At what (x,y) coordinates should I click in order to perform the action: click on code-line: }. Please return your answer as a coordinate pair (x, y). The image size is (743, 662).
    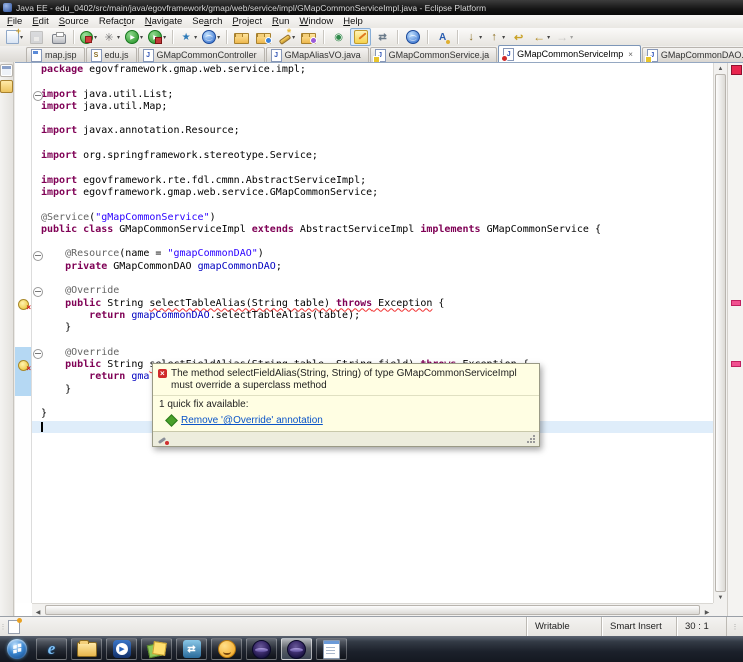
    Looking at the image, I should click on (372, 328).